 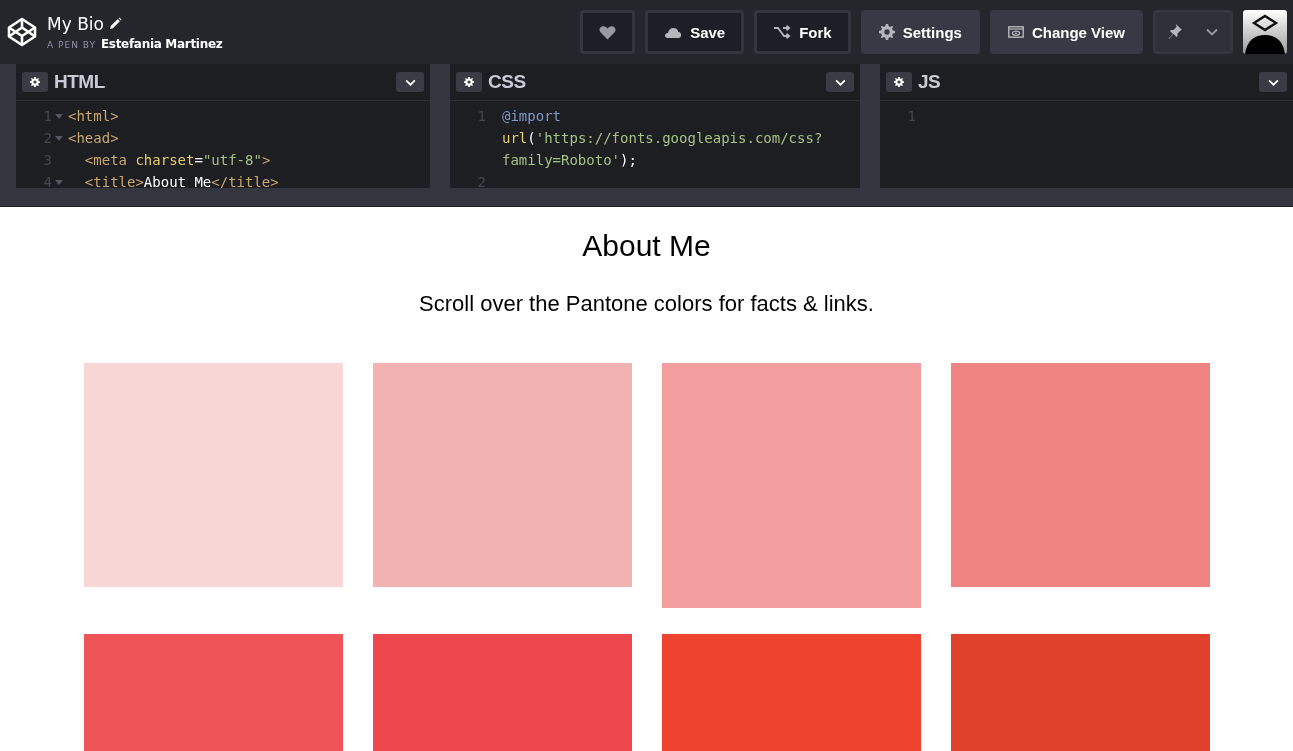 What do you see at coordinates (79, 82) in the screenshot?
I see `editor-title: HTML` at bounding box center [79, 82].